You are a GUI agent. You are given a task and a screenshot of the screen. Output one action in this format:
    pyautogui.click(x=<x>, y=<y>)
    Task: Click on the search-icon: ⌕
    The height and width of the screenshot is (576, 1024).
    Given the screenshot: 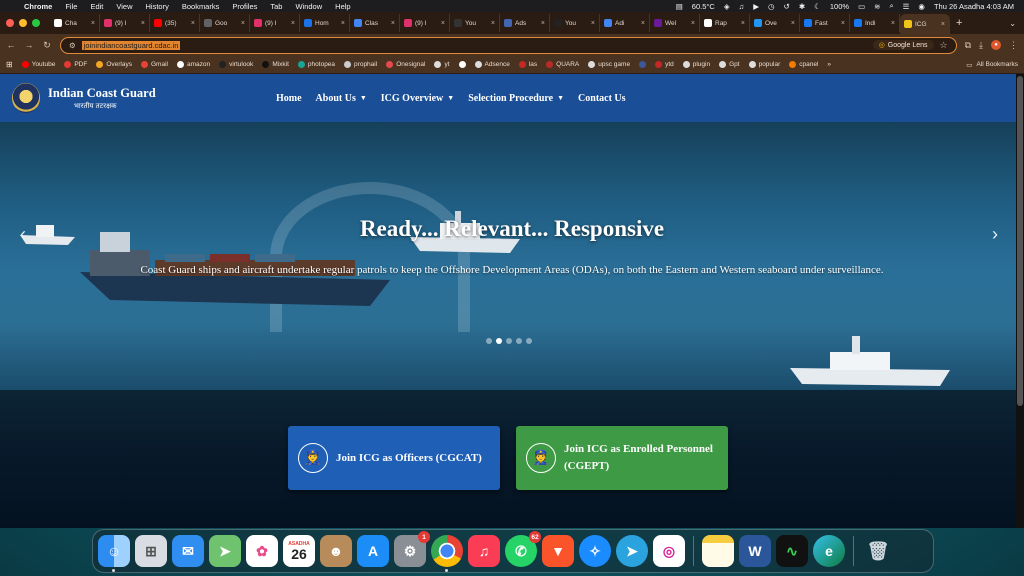 What is the action you would take?
    pyautogui.click(x=891, y=6)
    